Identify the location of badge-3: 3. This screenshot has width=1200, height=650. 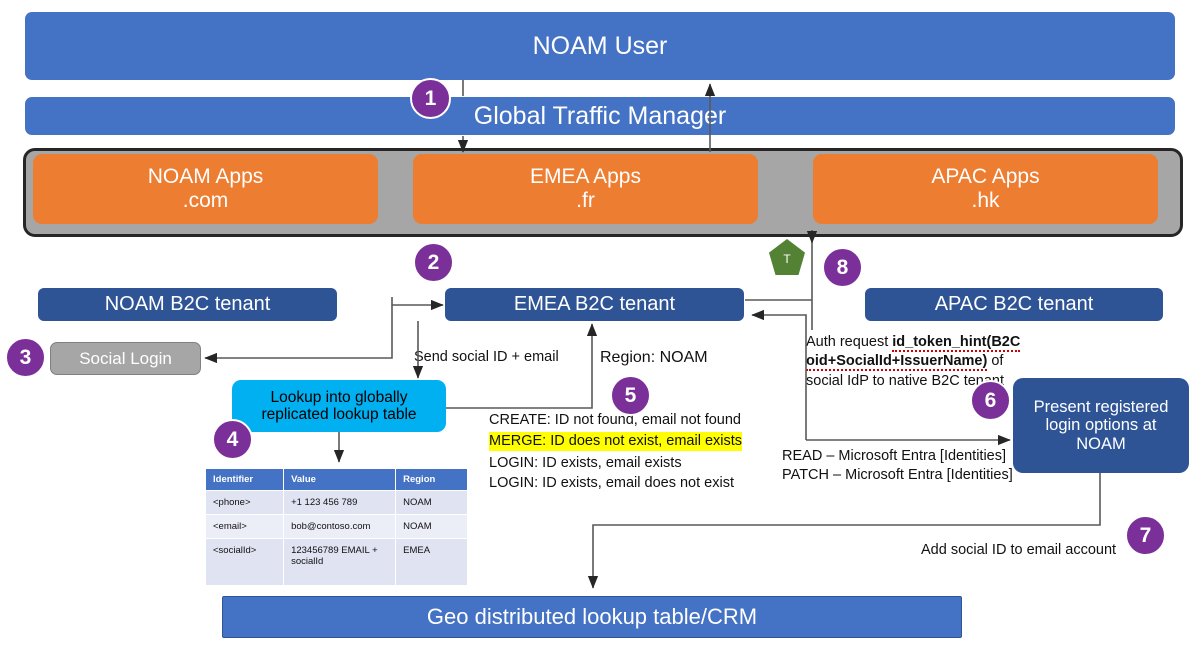
(25, 357).